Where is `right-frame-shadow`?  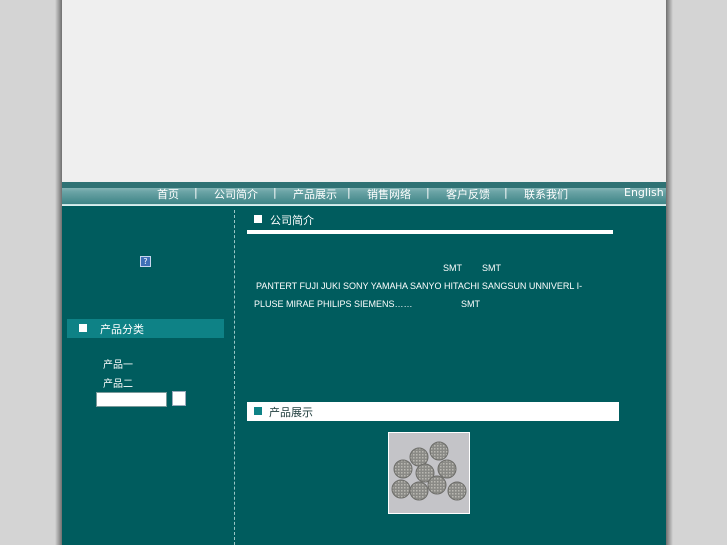
right-frame-shadow is located at coordinates (669, 272).